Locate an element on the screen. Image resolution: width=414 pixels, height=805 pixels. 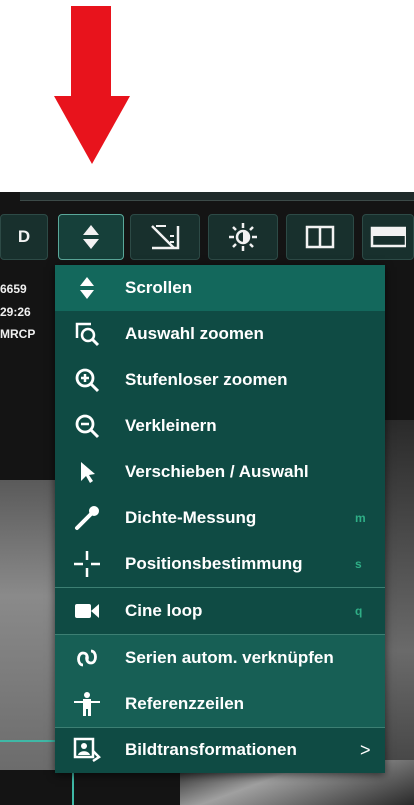
video-camera-icon is located at coordinates (87, 611).